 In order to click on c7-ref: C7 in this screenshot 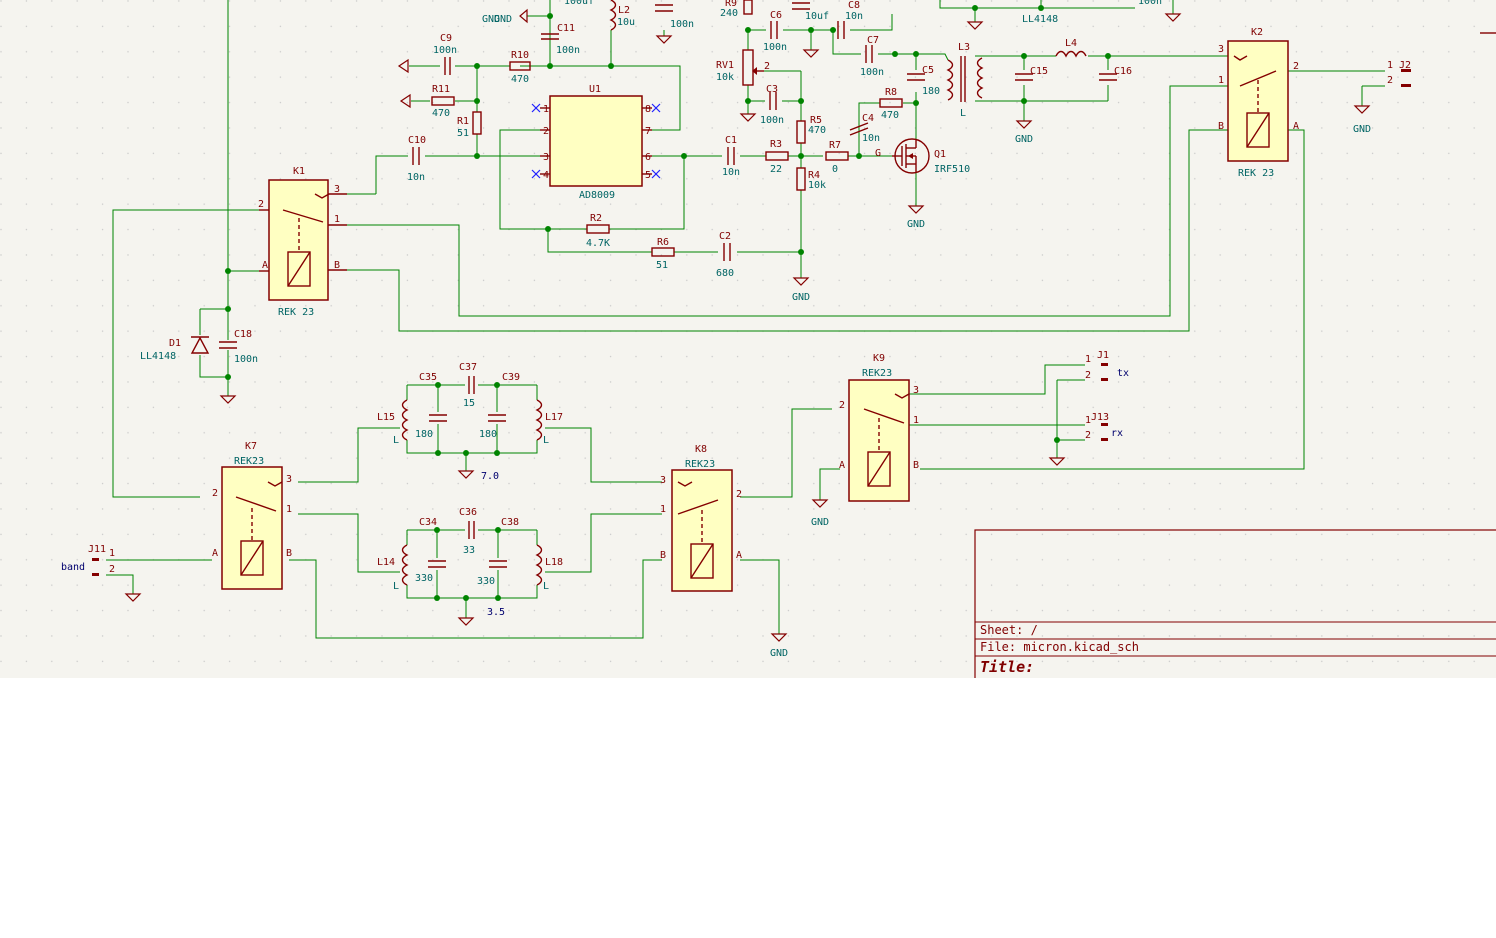, I will do `click(873, 40)`.